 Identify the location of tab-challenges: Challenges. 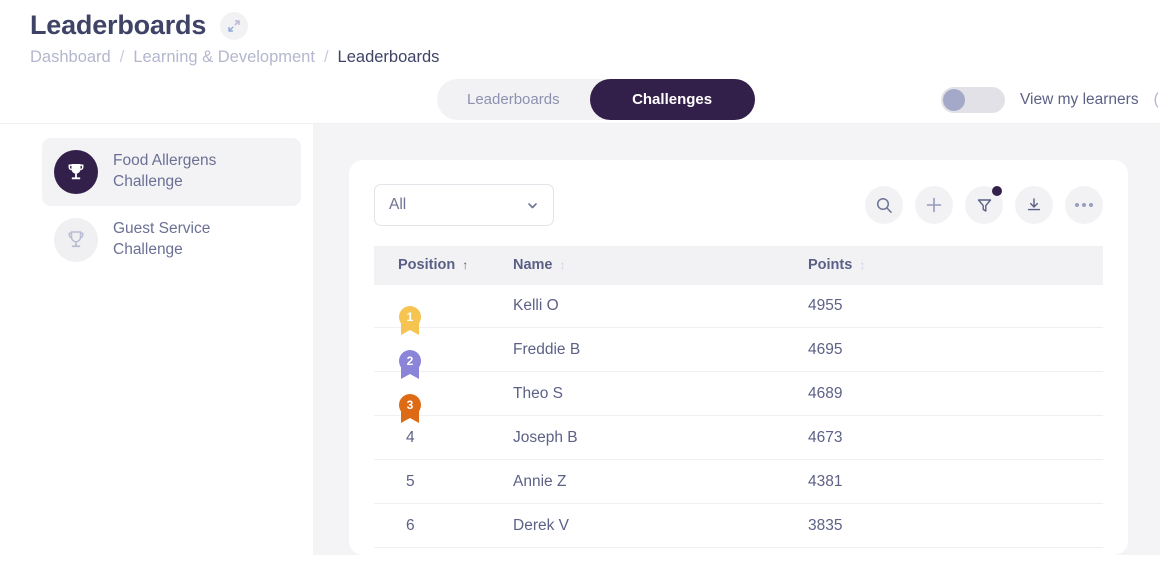
(672, 99).